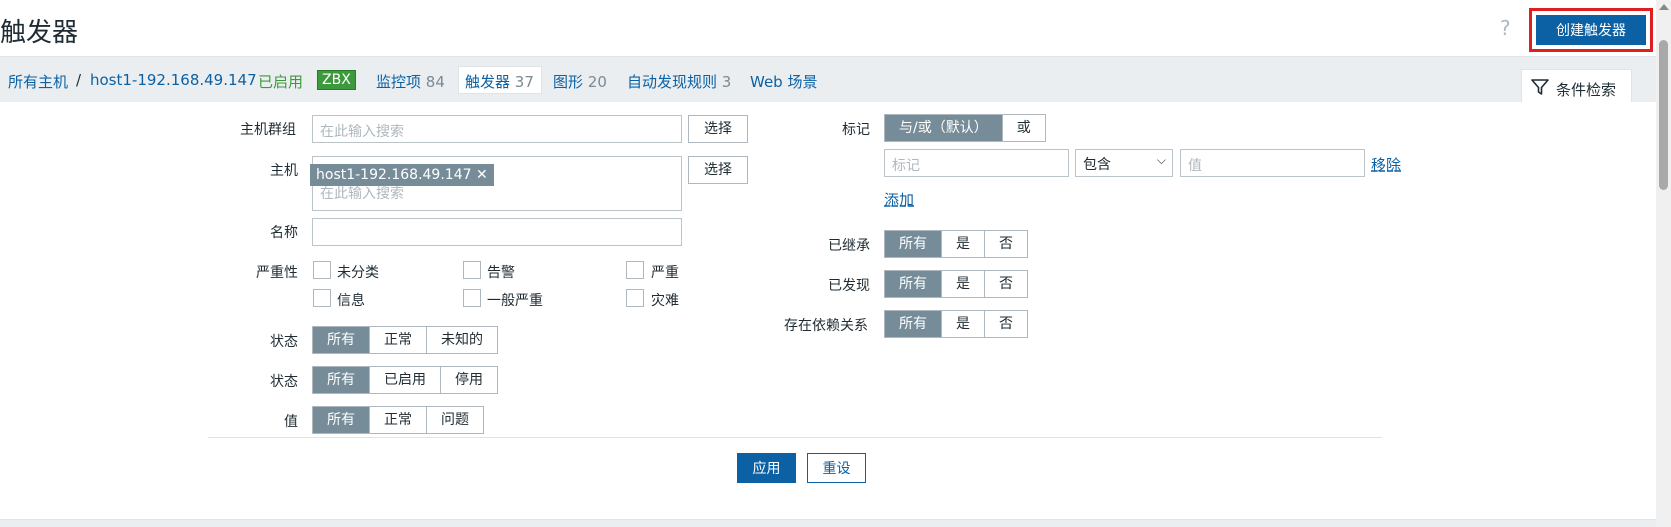 The height and width of the screenshot is (527, 1671). I want to click on value-option-ok: 正常, so click(398, 420).